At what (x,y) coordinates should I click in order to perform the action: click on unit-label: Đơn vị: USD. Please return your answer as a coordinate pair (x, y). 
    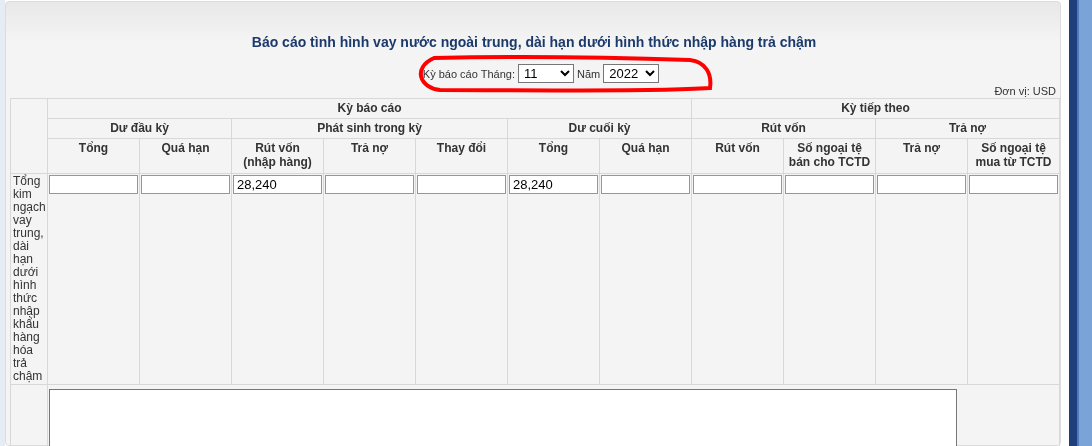
    Looking at the image, I should click on (1025, 91).